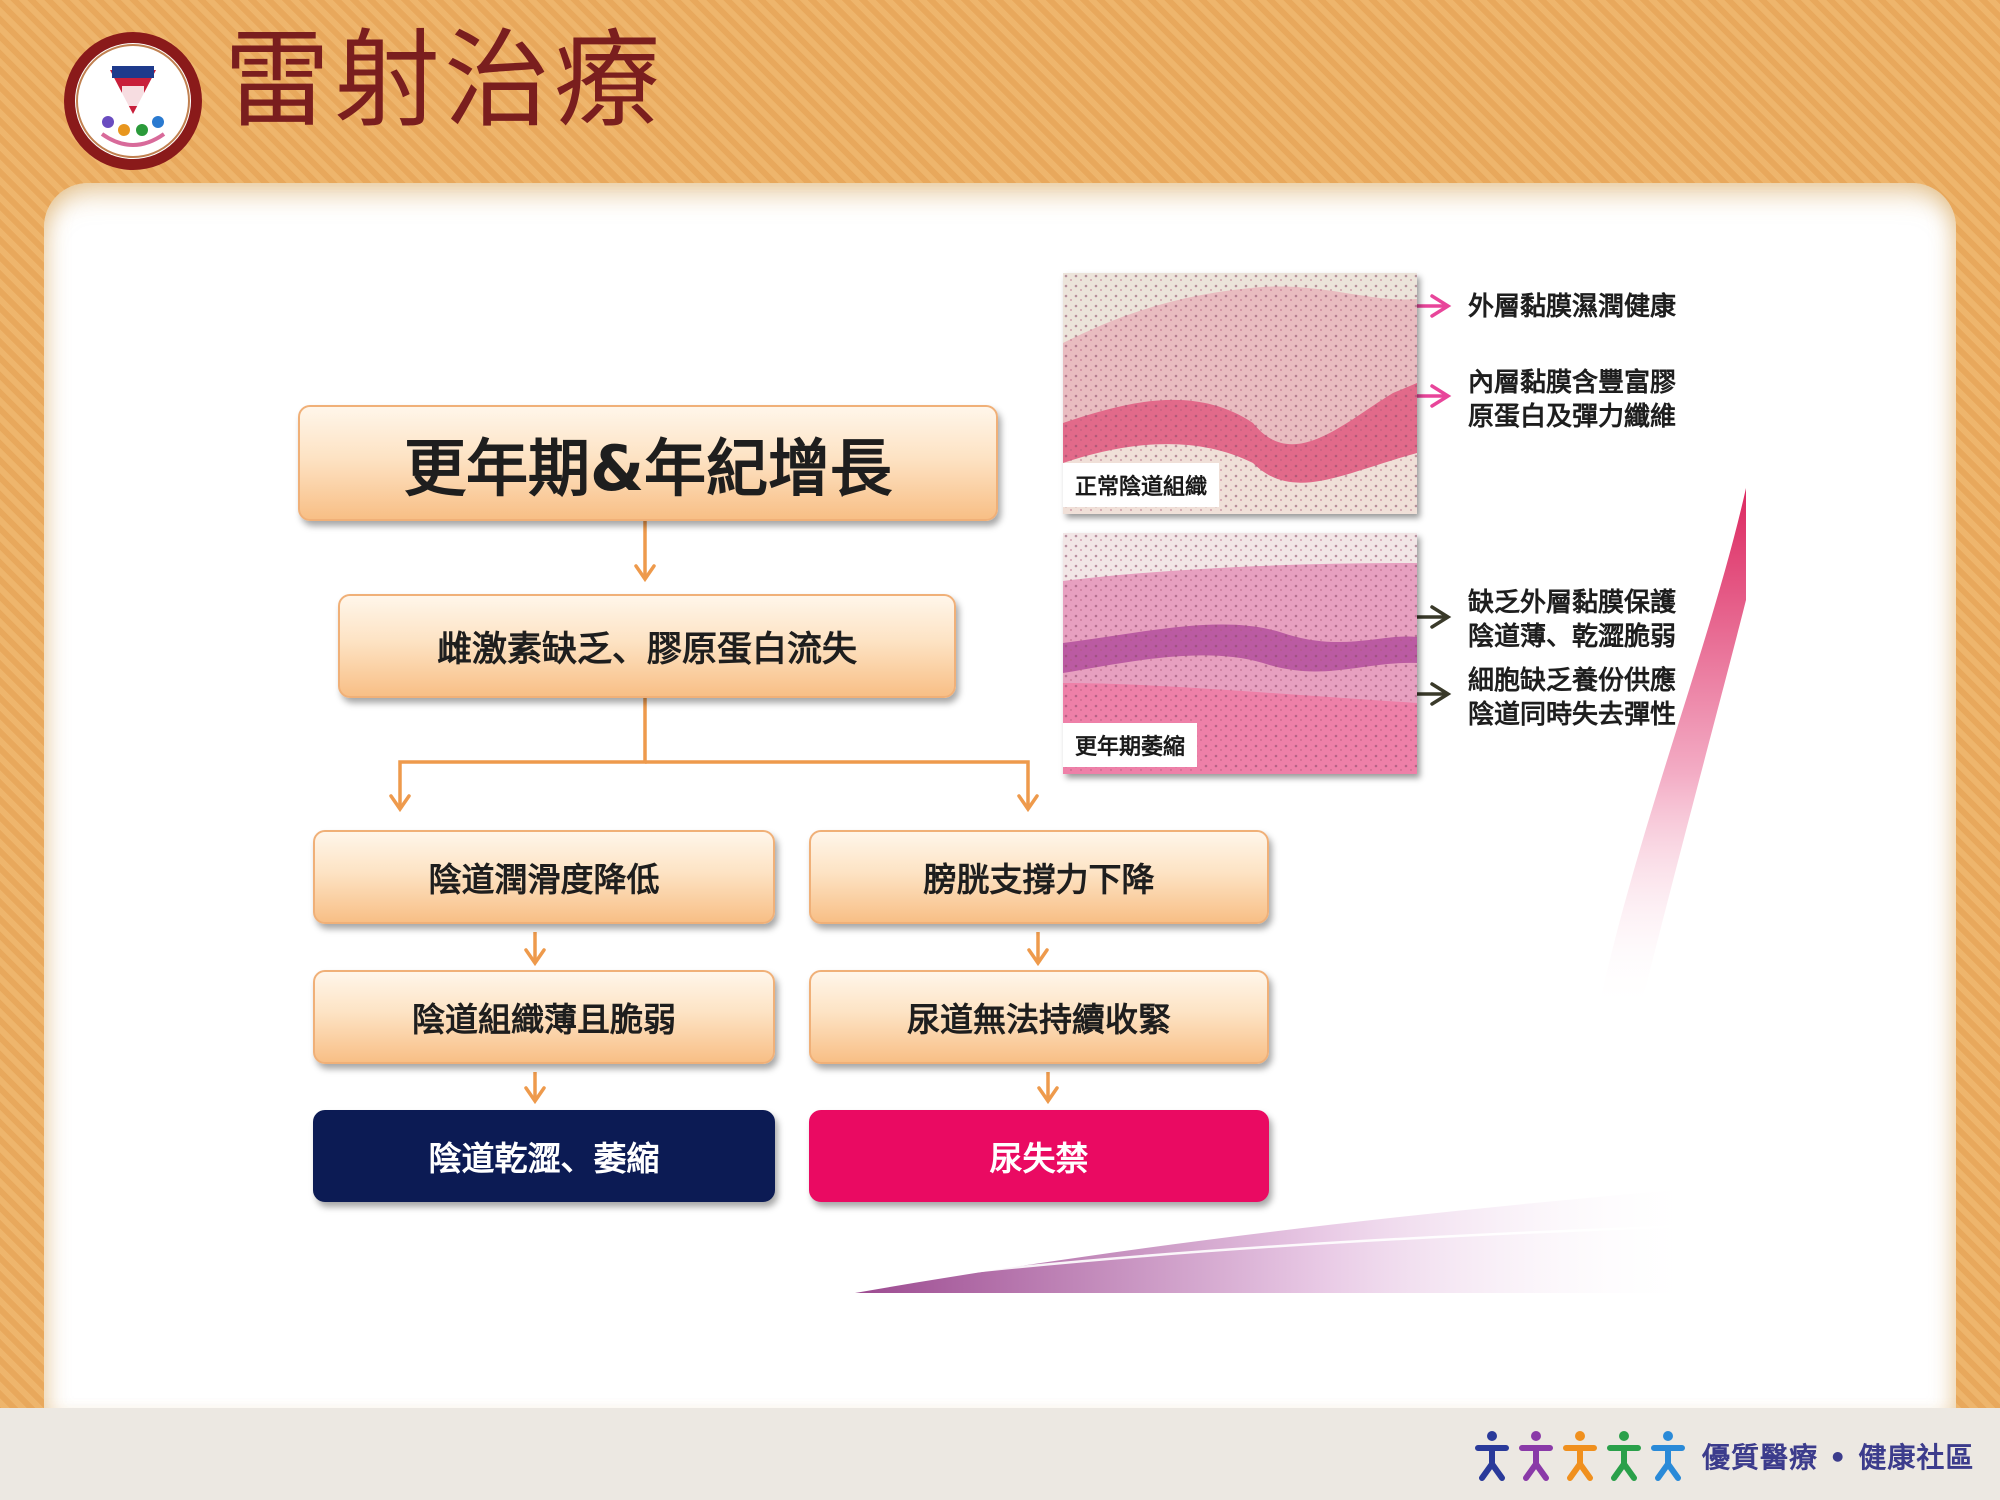 Image resolution: width=2000 pixels, height=1500 pixels. I want to click on flow-right-step-2: 尿道無法持續收緊, so click(1039, 1017).